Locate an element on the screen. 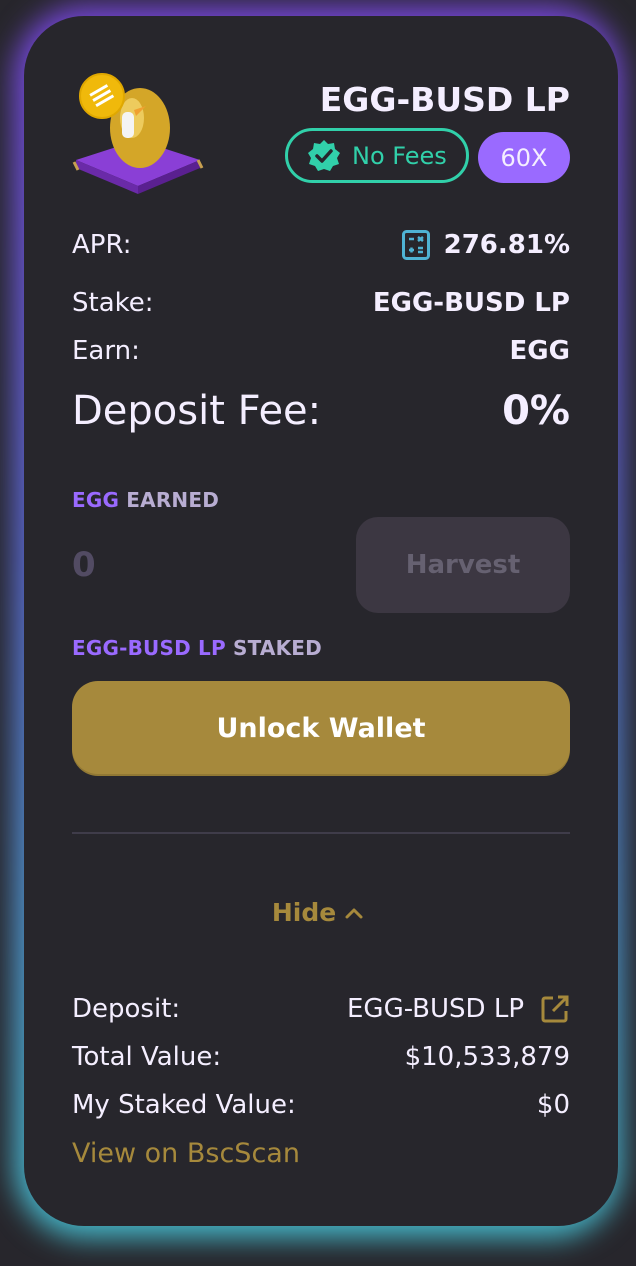 Image resolution: width=636 pixels, height=1266 pixels. deposit-label: Deposit: is located at coordinates (126, 1009).